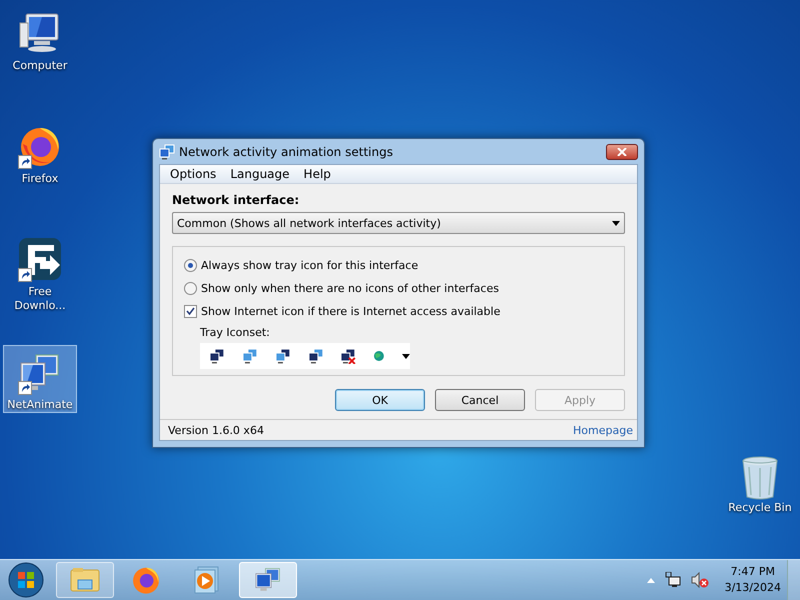 The image size is (800, 600). I want to click on close-icon, so click(622, 152).